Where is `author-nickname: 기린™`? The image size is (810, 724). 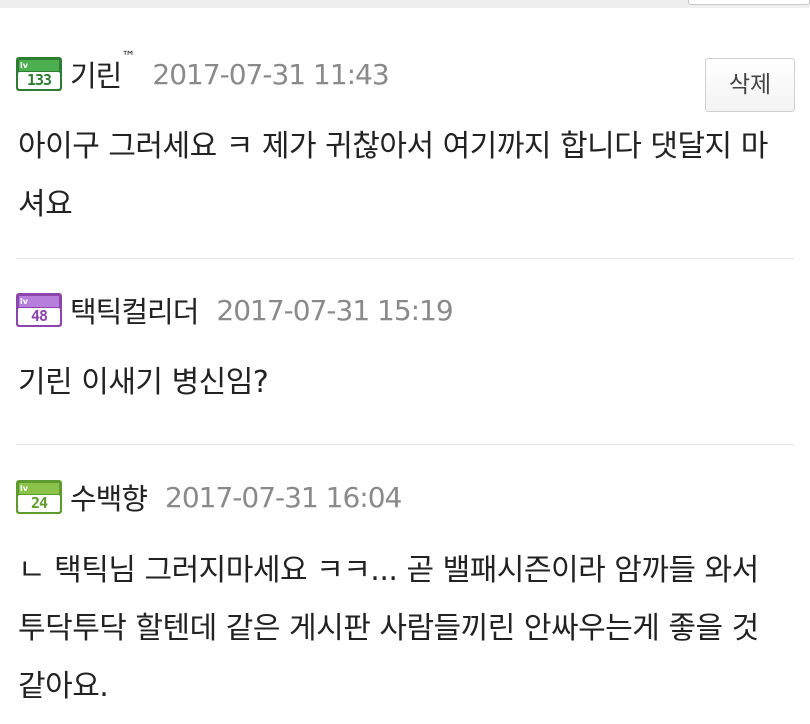
author-nickname: 기린™ is located at coordinates (102, 72).